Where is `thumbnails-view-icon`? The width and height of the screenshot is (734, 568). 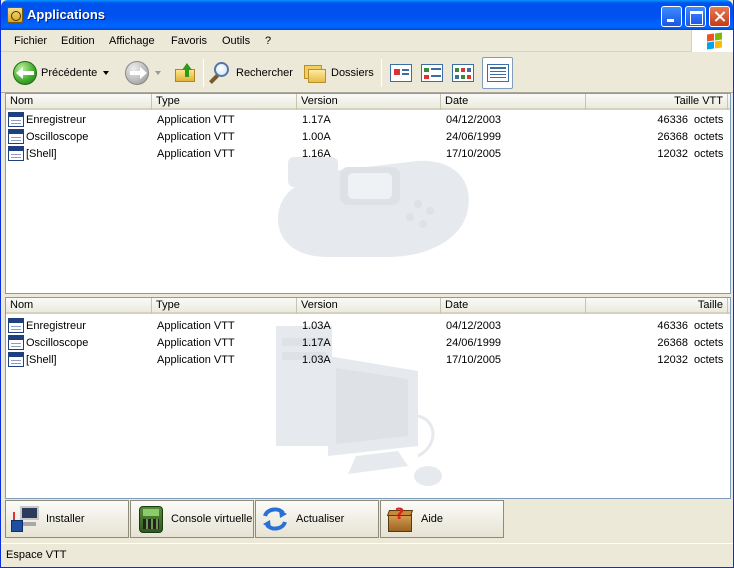
thumbnails-view-icon is located at coordinates (401, 73).